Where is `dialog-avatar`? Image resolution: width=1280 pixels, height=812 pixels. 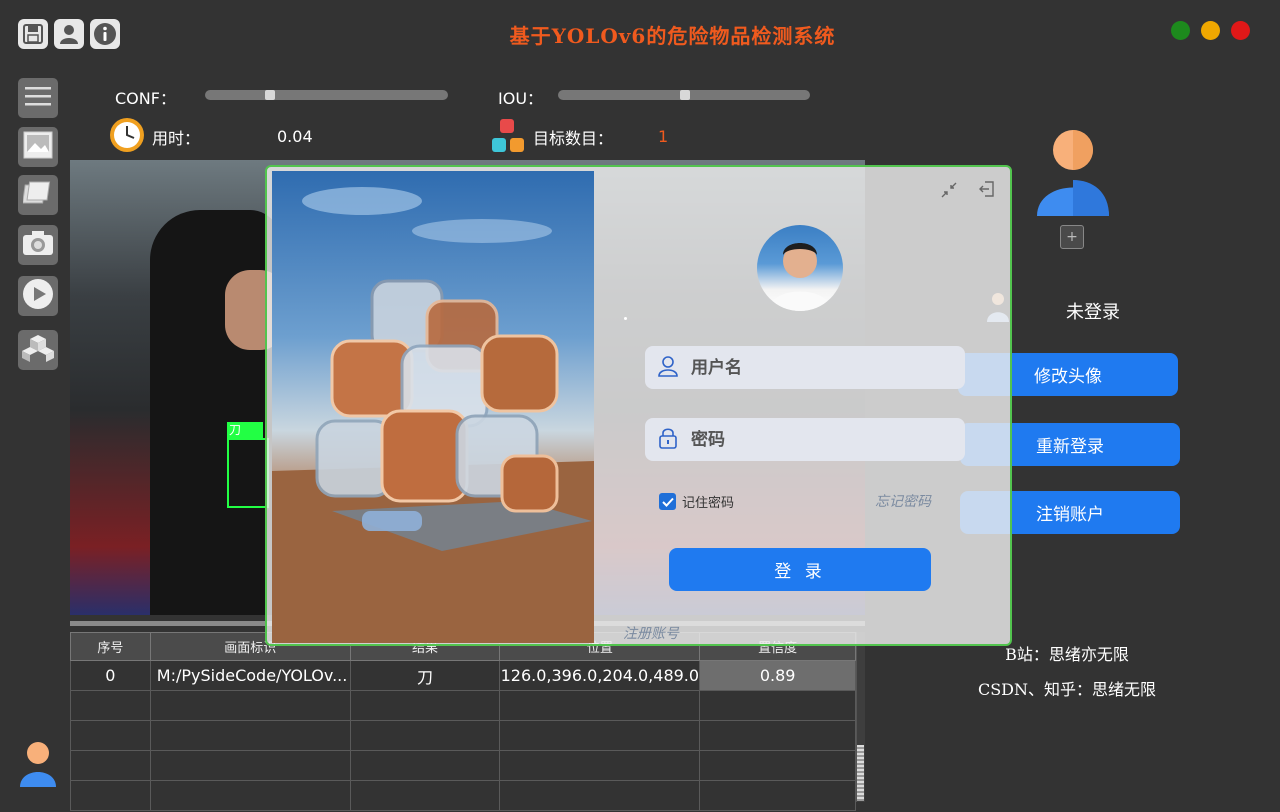 dialog-avatar is located at coordinates (800, 268).